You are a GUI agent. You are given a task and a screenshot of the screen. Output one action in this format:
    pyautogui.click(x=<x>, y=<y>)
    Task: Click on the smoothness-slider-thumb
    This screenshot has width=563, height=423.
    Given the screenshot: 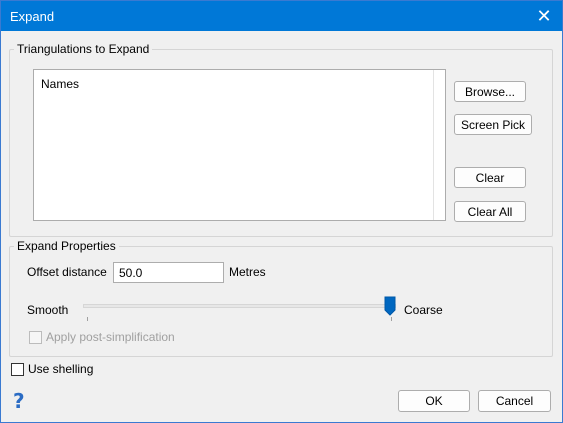 What is the action you would take?
    pyautogui.click(x=390, y=306)
    